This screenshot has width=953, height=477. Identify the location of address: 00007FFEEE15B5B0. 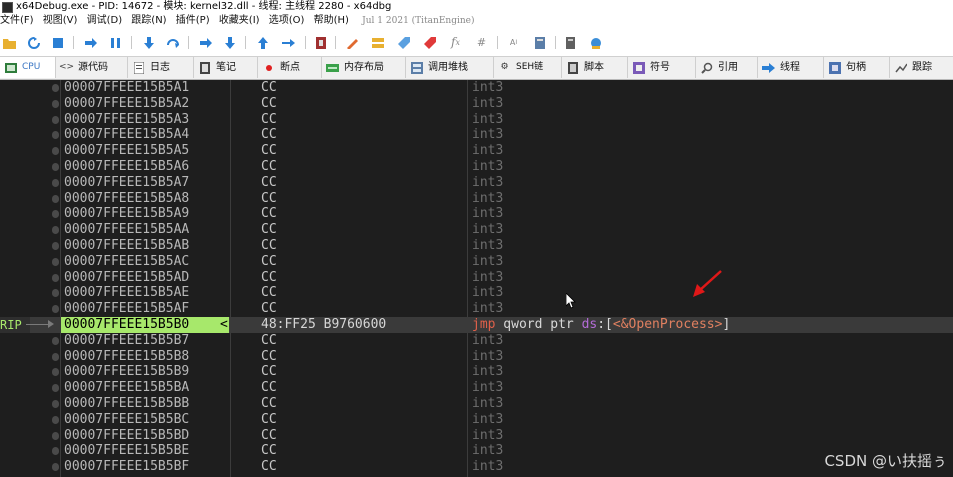
(145, 325).